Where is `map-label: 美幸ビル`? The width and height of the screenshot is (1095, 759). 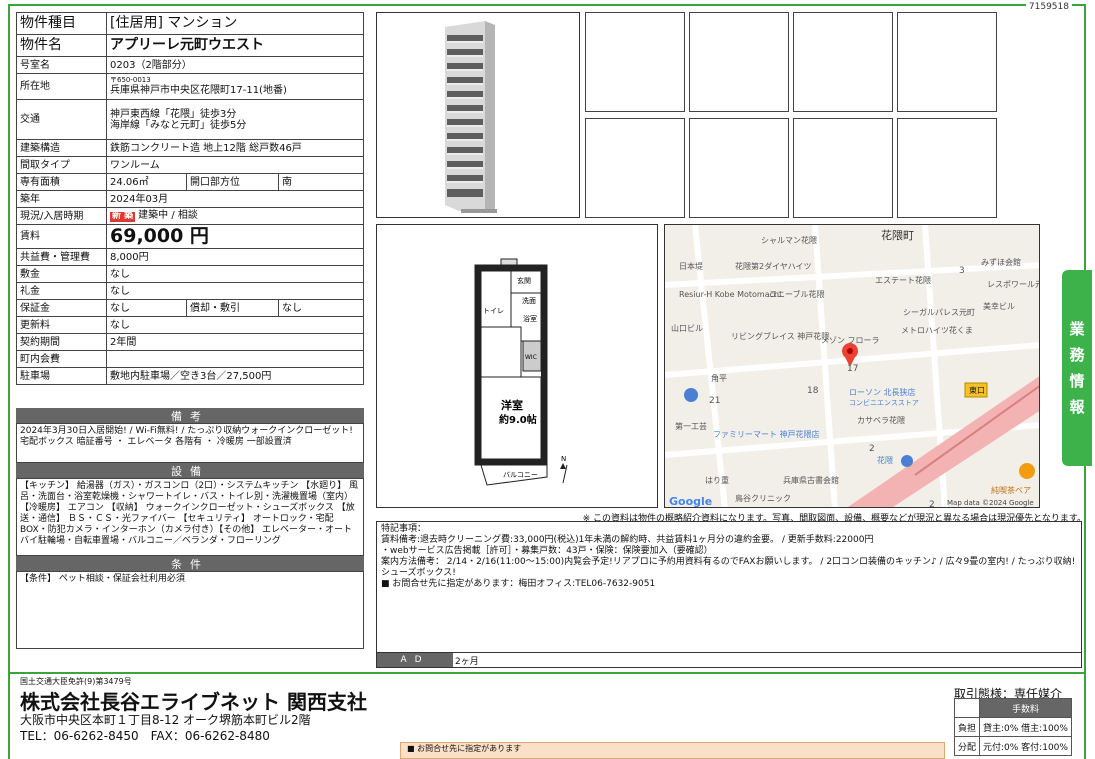
map-label: 美幸ビル is located at coordinates (999, 306).